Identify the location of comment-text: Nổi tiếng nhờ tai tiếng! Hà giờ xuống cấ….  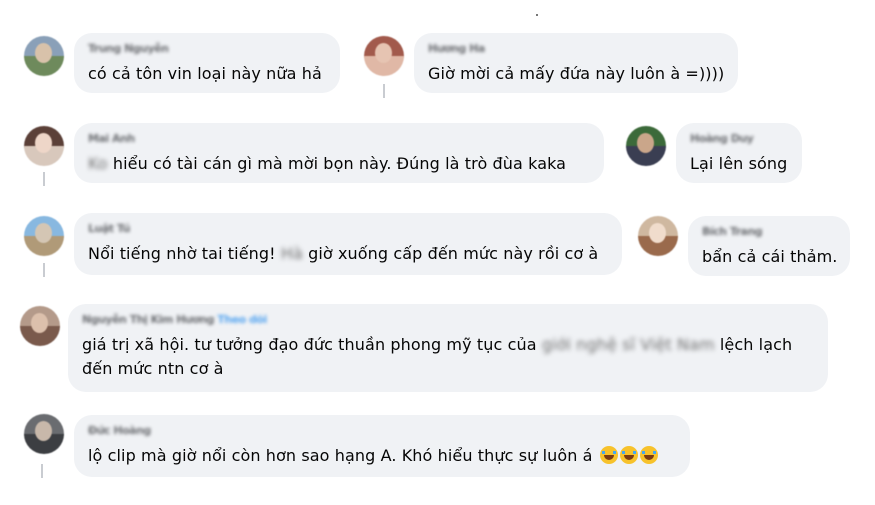
(349, 254).